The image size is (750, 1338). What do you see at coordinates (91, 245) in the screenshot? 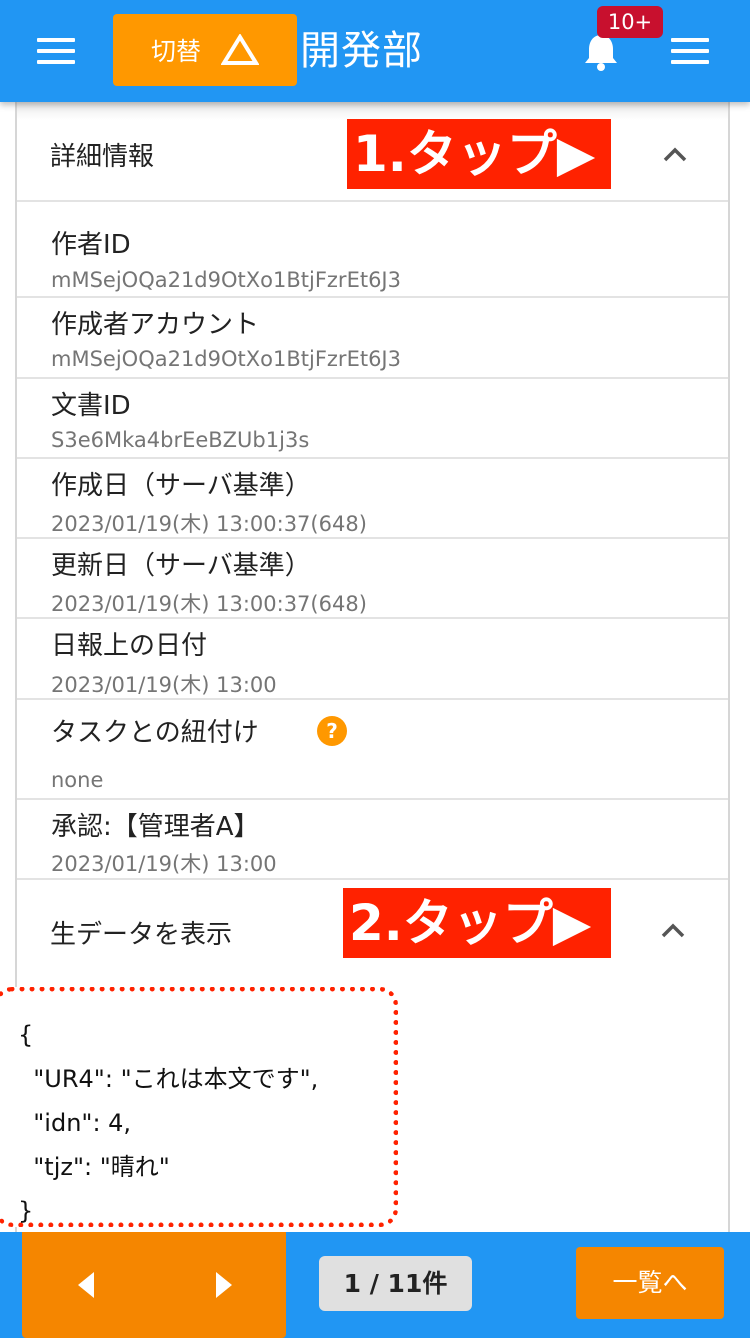
I see `info-label: 作者ID` at bounding box center [91, 245].